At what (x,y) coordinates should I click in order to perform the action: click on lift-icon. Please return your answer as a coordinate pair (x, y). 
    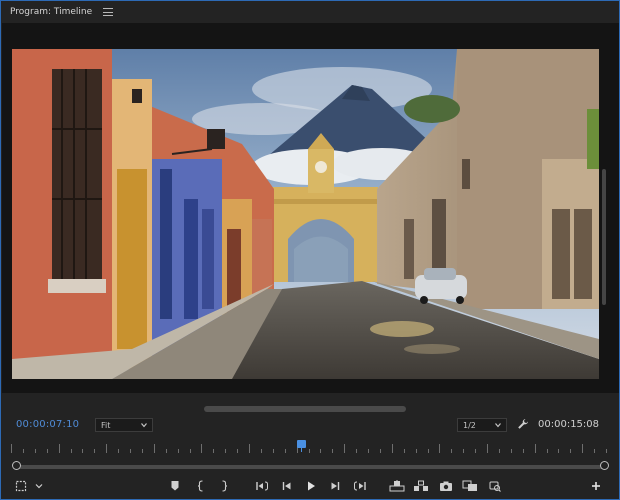
    Looking at the image, I should click on (397, 486).